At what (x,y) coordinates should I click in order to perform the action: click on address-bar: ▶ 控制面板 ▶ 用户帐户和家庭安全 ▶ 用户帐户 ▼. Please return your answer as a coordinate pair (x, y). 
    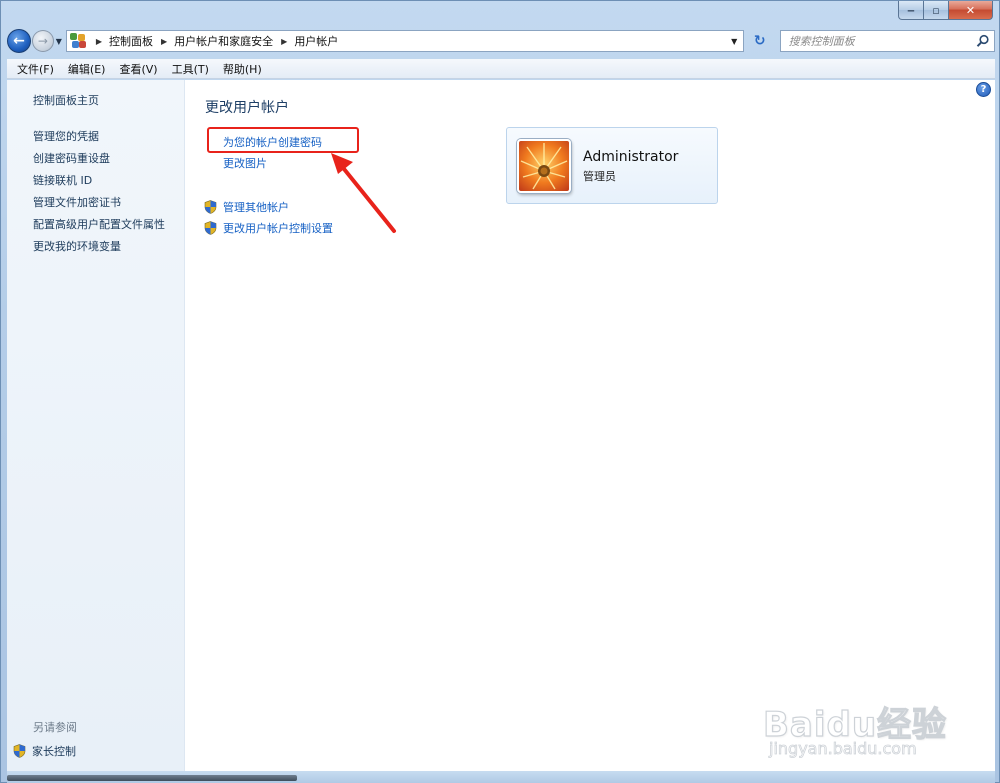
    Looking at the image, I should click on (404, 41).